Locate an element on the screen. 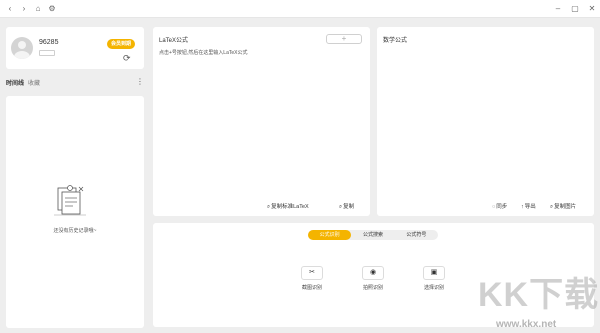  refresh-icon: ⟳ is located at coordinates (127, 58).